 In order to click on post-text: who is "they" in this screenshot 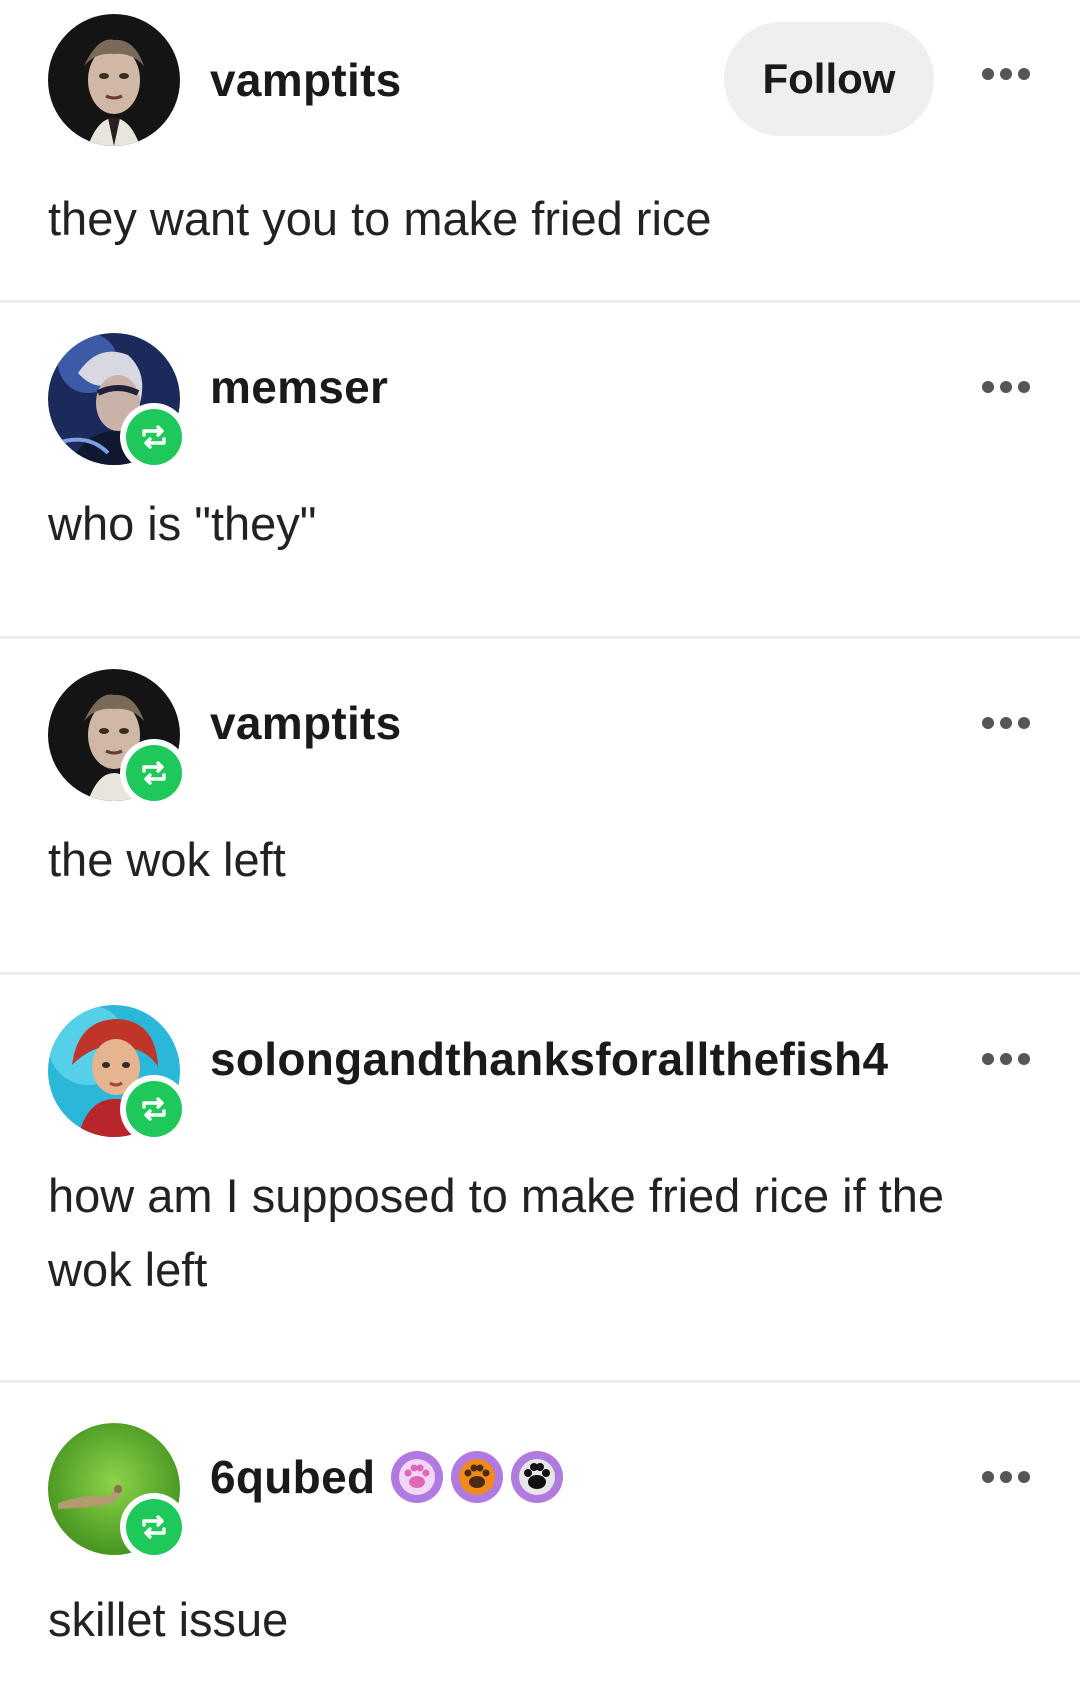, I will do `click(182, 523)`.